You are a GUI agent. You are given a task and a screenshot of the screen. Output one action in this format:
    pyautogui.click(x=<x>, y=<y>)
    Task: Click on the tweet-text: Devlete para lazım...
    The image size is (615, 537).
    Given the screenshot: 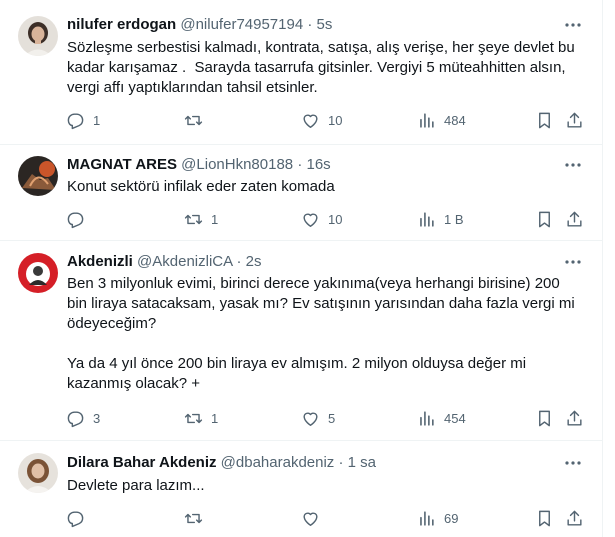 What is the action you would take?
    pyautogui.click(x=136, y=485)
    